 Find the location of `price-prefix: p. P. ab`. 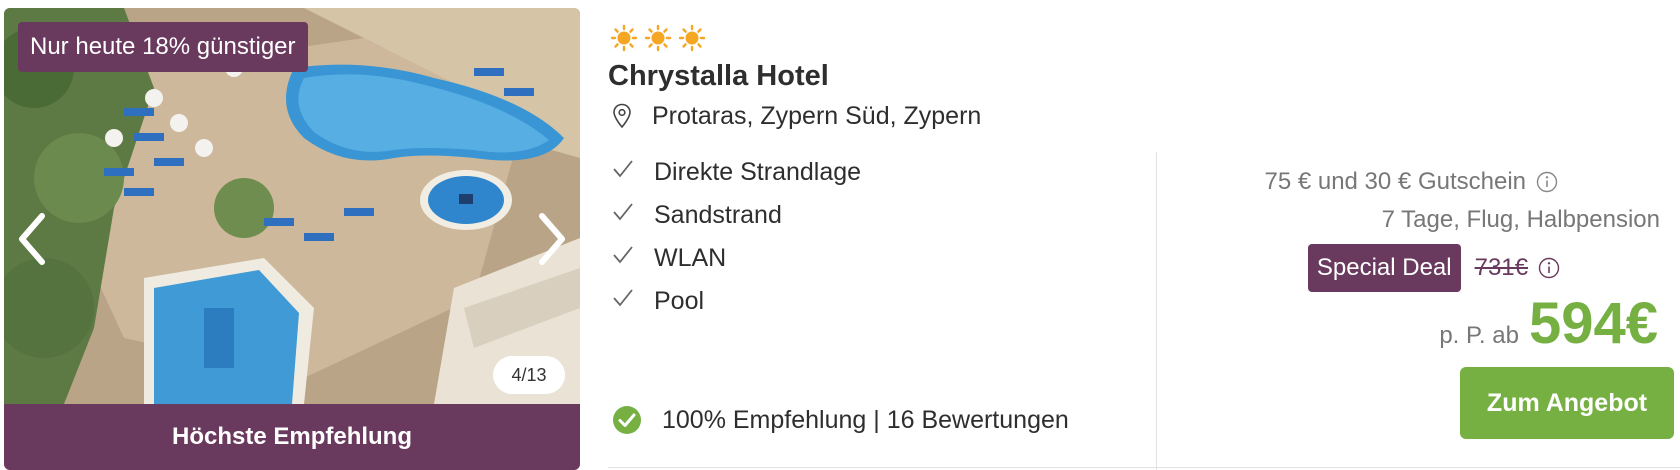

price-prefix: p. P. ab is located at coordinates (1479, 335).